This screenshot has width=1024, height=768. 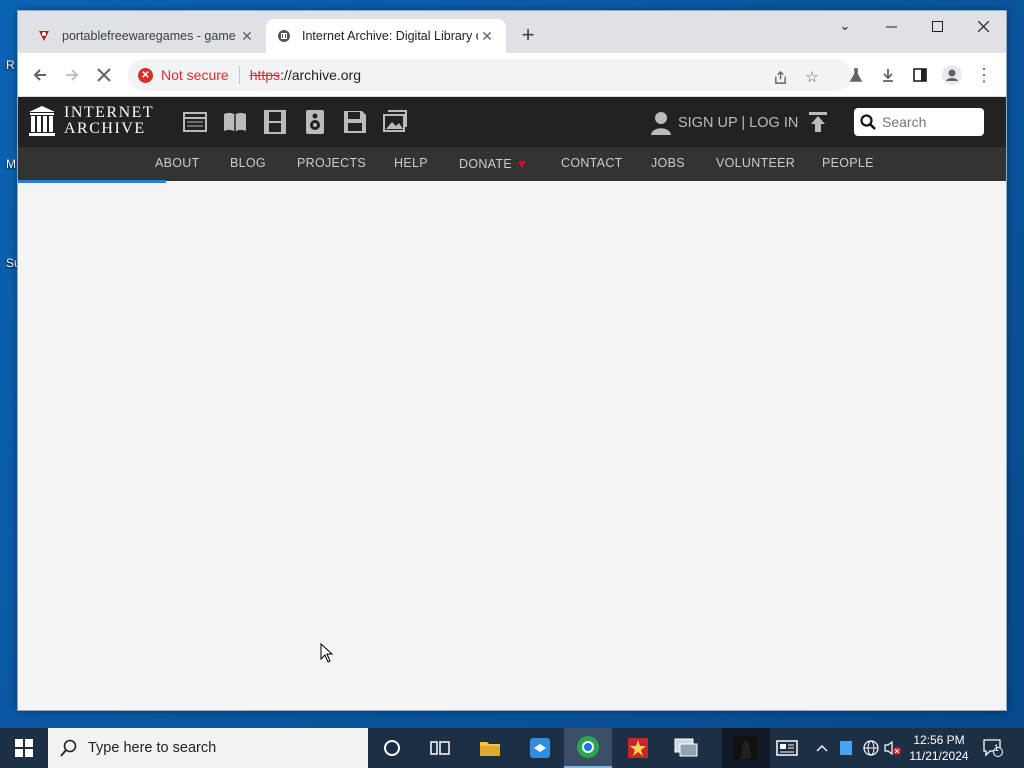 What do you see at coordinates (392, 748) in the screenshot?
I see `cortana-icon` at bounding box center [392, 748].